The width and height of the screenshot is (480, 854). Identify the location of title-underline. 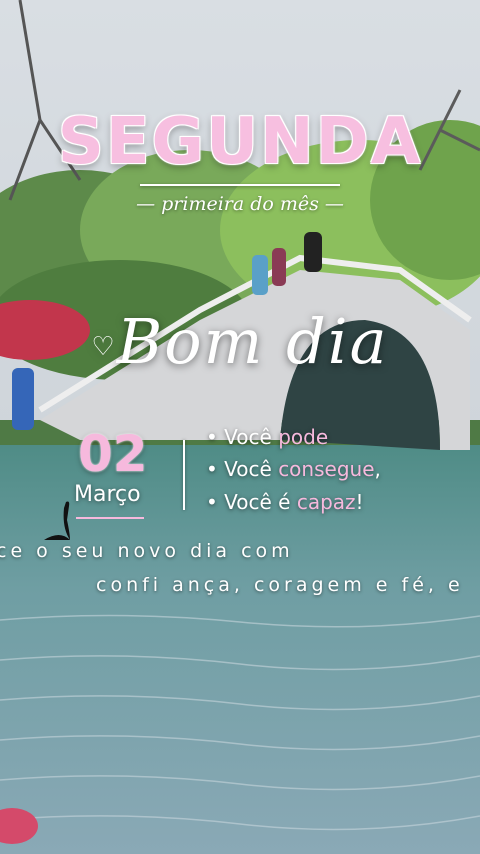
(240, 185).